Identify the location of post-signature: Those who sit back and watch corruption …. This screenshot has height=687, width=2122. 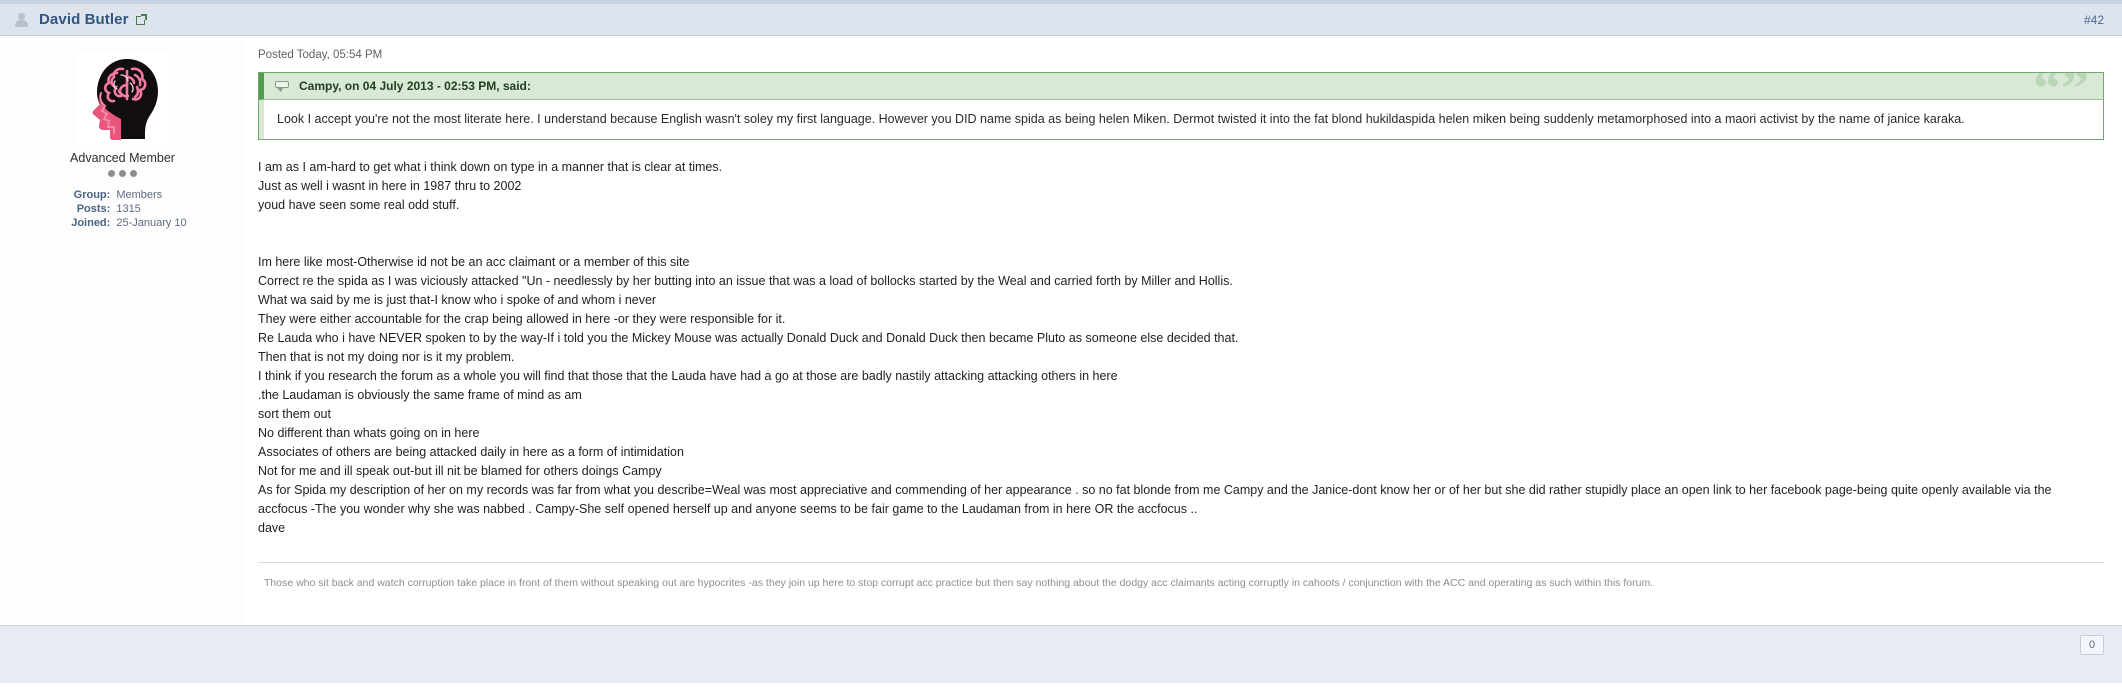
(1181, 576).